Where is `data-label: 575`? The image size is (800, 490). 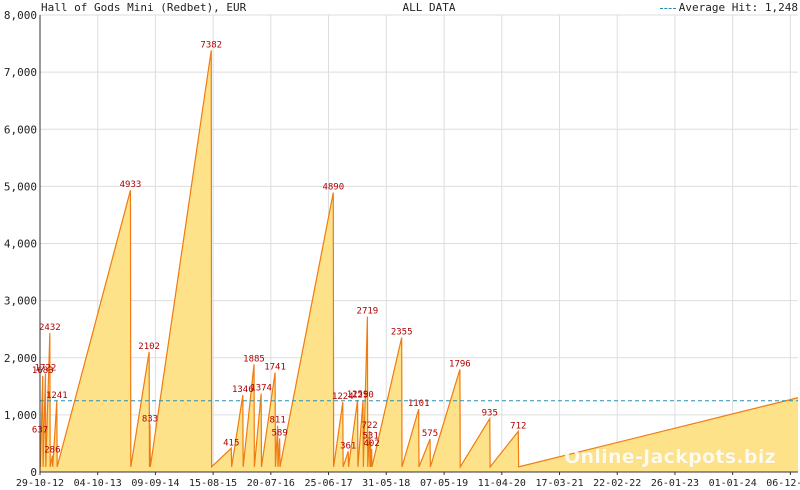 data-label: 575 is located at coordinates (430, 434).